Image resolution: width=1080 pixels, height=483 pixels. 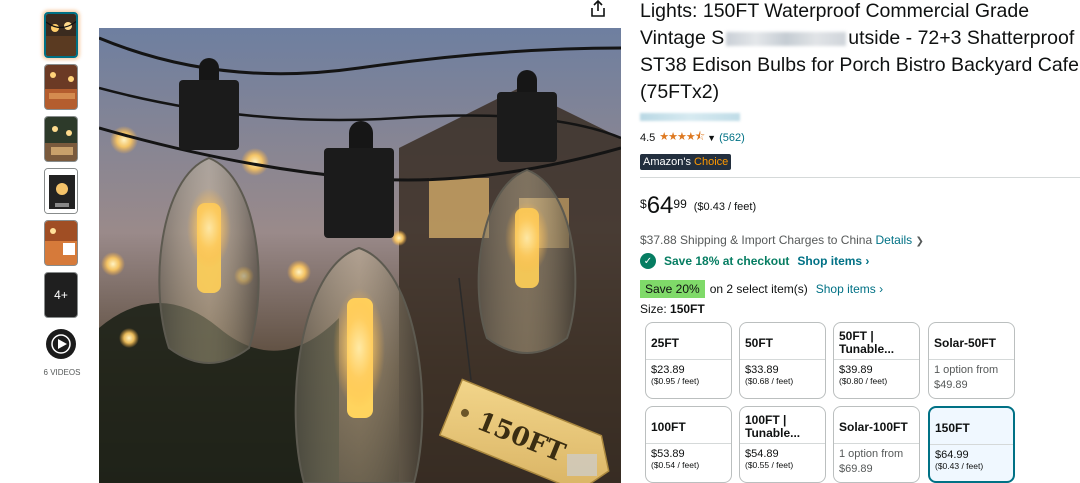 What do you see at coordinates (643, 204) in the screenshot?
I see `price-symbol: $` at bounding box center [643, 204].